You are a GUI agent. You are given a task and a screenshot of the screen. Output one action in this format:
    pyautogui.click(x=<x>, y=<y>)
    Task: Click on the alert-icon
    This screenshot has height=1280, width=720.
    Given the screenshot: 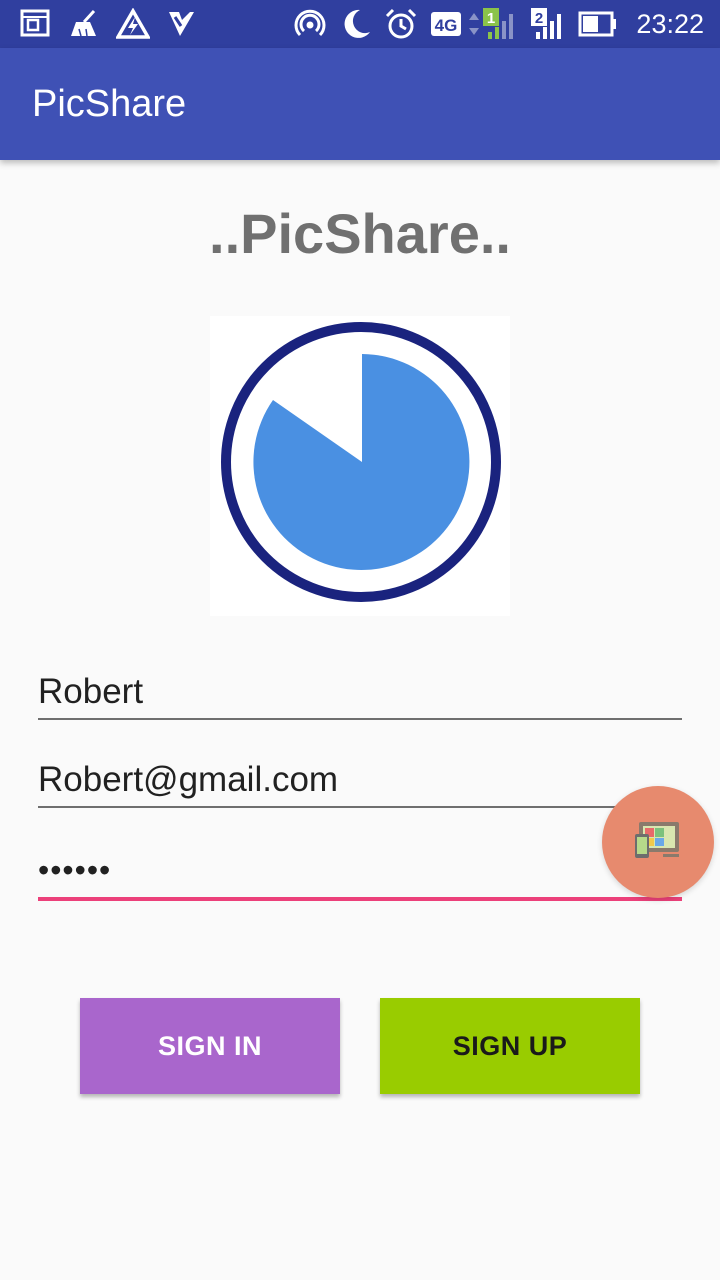 What is the action you would take?
    pyautogui.click(x=133, y=24)
    